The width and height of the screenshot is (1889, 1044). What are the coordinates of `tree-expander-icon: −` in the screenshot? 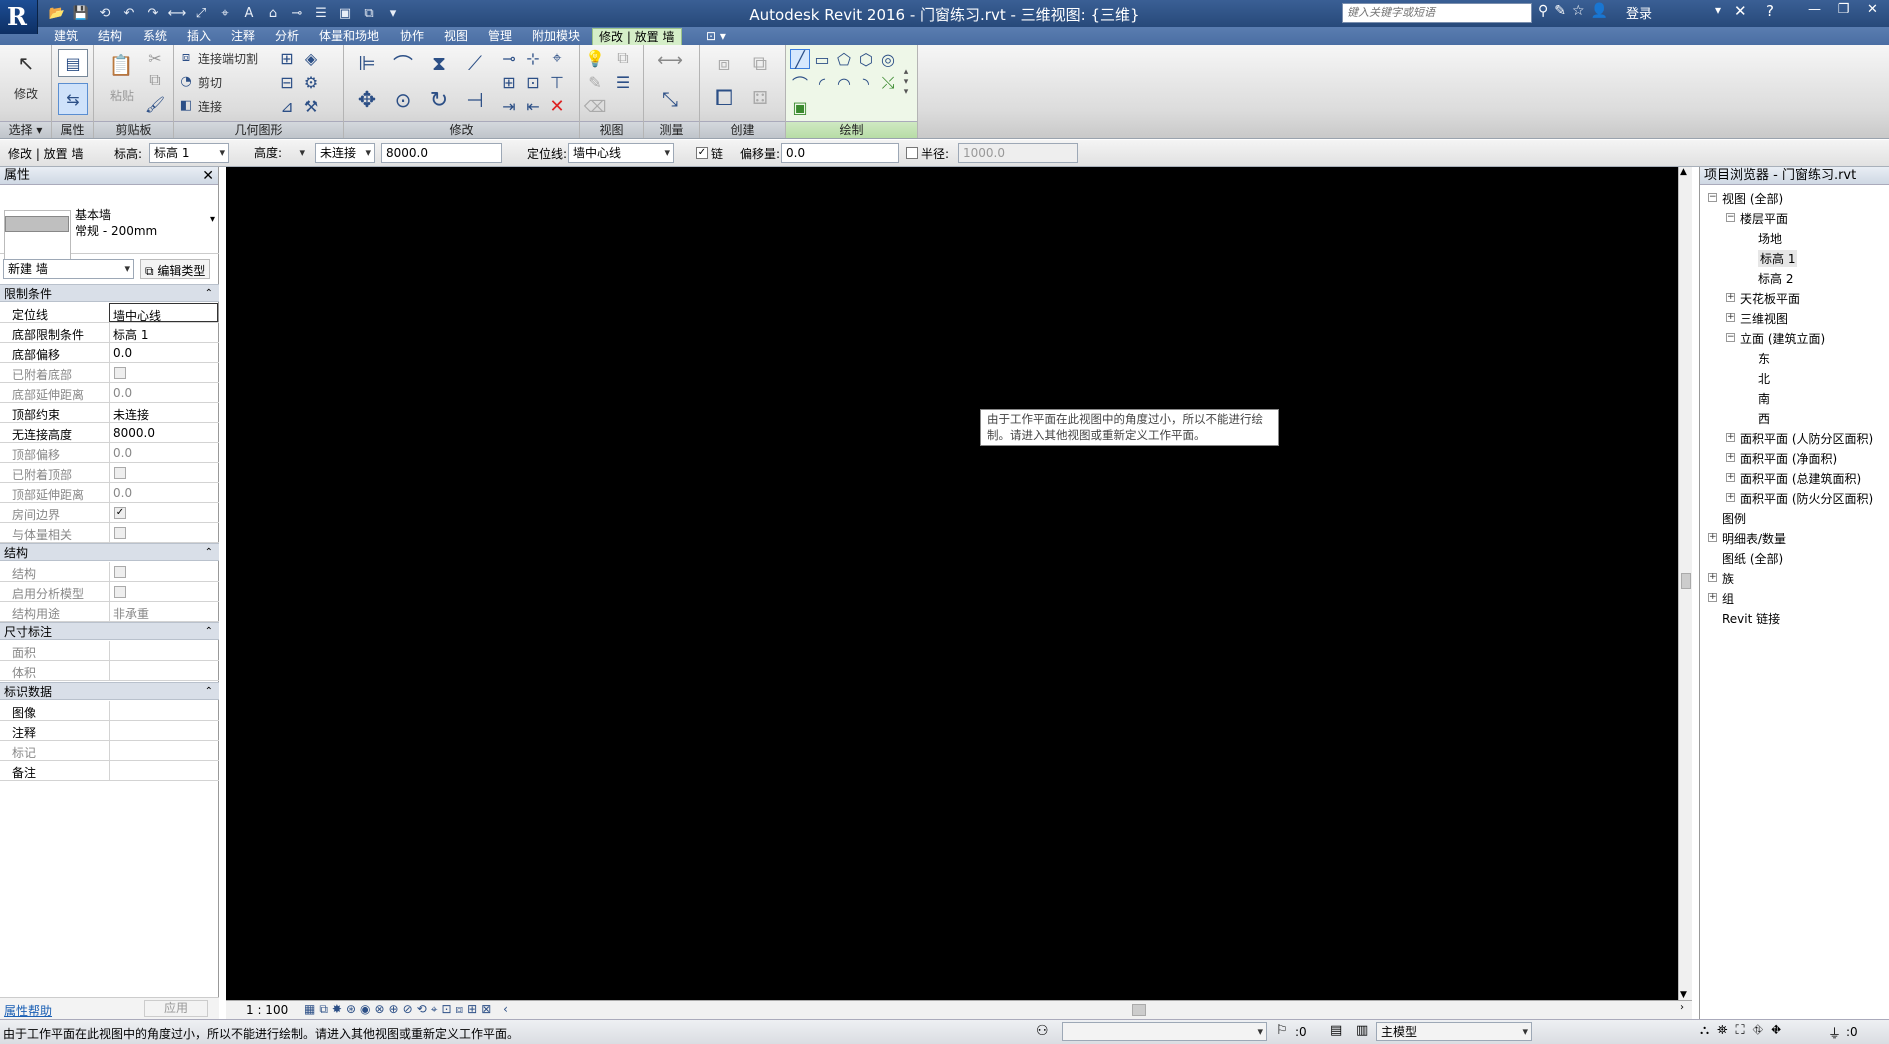 It's located at (1730, 217).